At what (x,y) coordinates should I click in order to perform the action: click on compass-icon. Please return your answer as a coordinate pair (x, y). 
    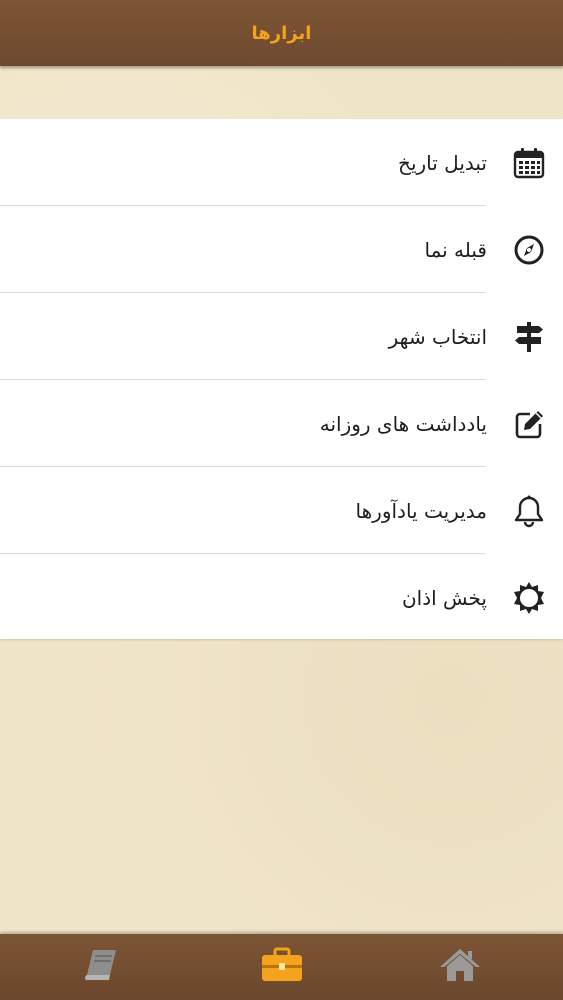
    Looking at the image, I should click on (529, 250).